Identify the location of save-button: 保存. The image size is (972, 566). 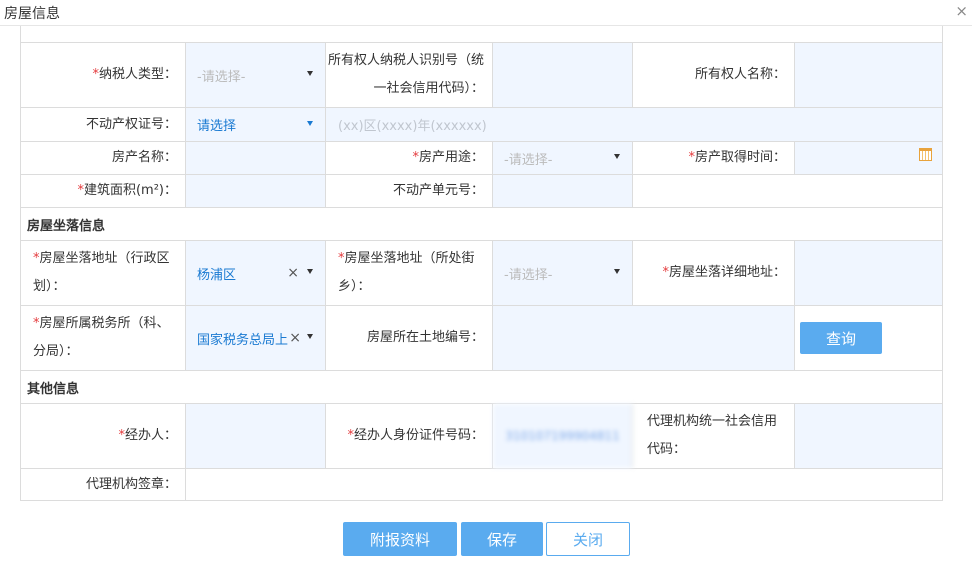
(502, 539).